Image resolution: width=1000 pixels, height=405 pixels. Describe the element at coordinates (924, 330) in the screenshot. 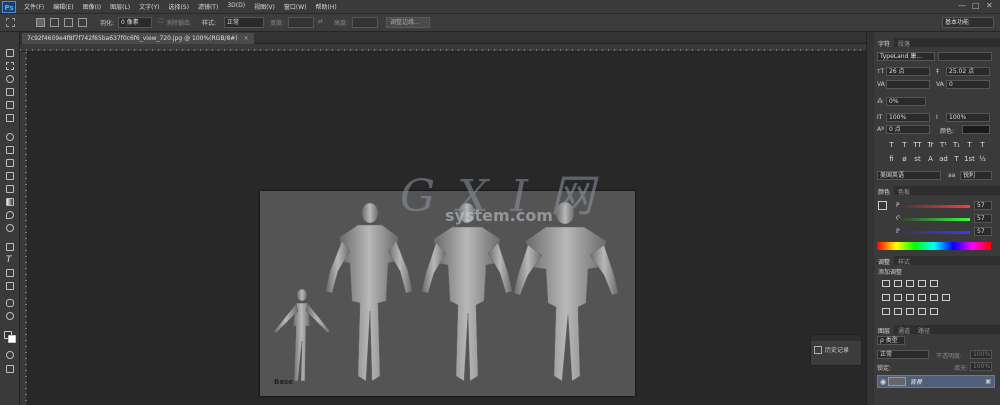

I see `tab-paths: 路径` at that location.